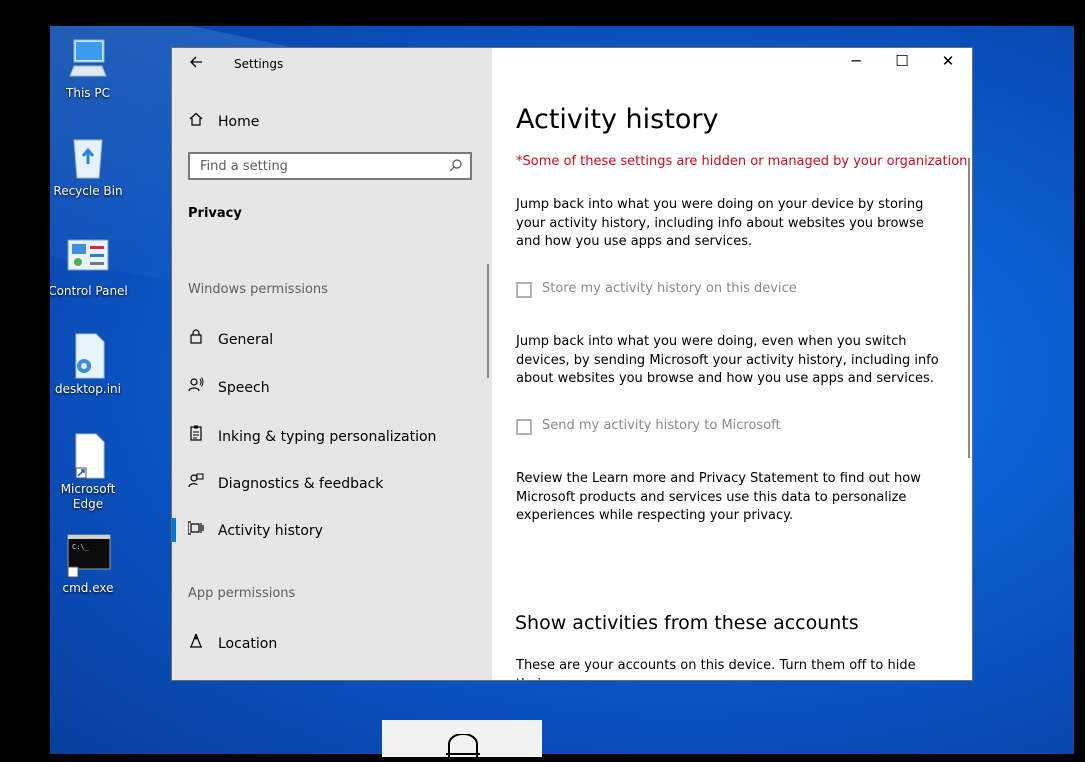 The width and height of the screenshot is (1085, 762). Describe the element at coordinates (88, 489) in the screenshot. I see `desktop-icon-label: Microsoft` at that location.